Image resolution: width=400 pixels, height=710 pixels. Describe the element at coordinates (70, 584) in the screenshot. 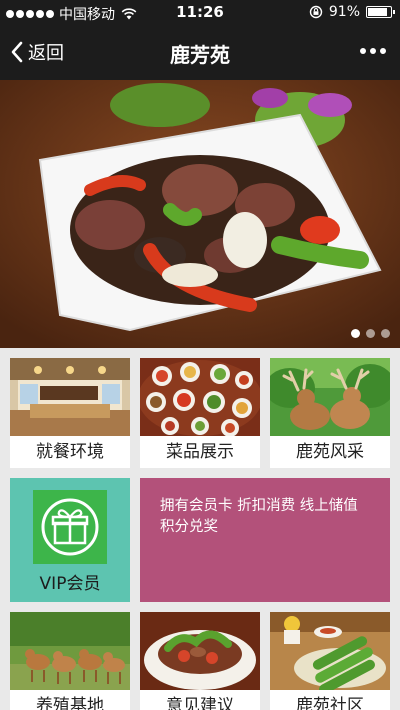

I see `vip-label: VIP会员` at that location.